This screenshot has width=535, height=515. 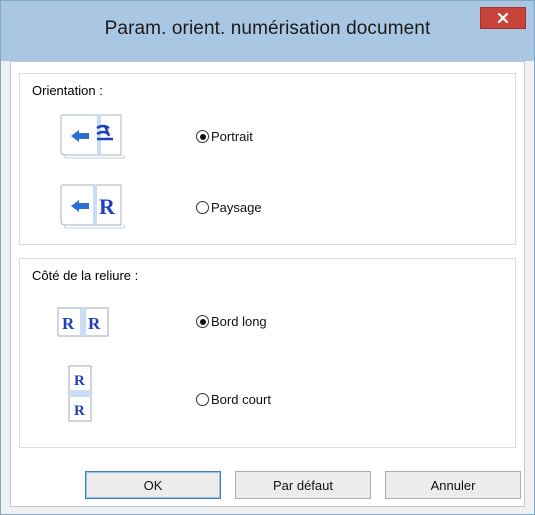 What do you see at coordinates (91, 207) in the screenshot?
I see `landscape-orientation-icon: R` at bounding box center [91, 207].